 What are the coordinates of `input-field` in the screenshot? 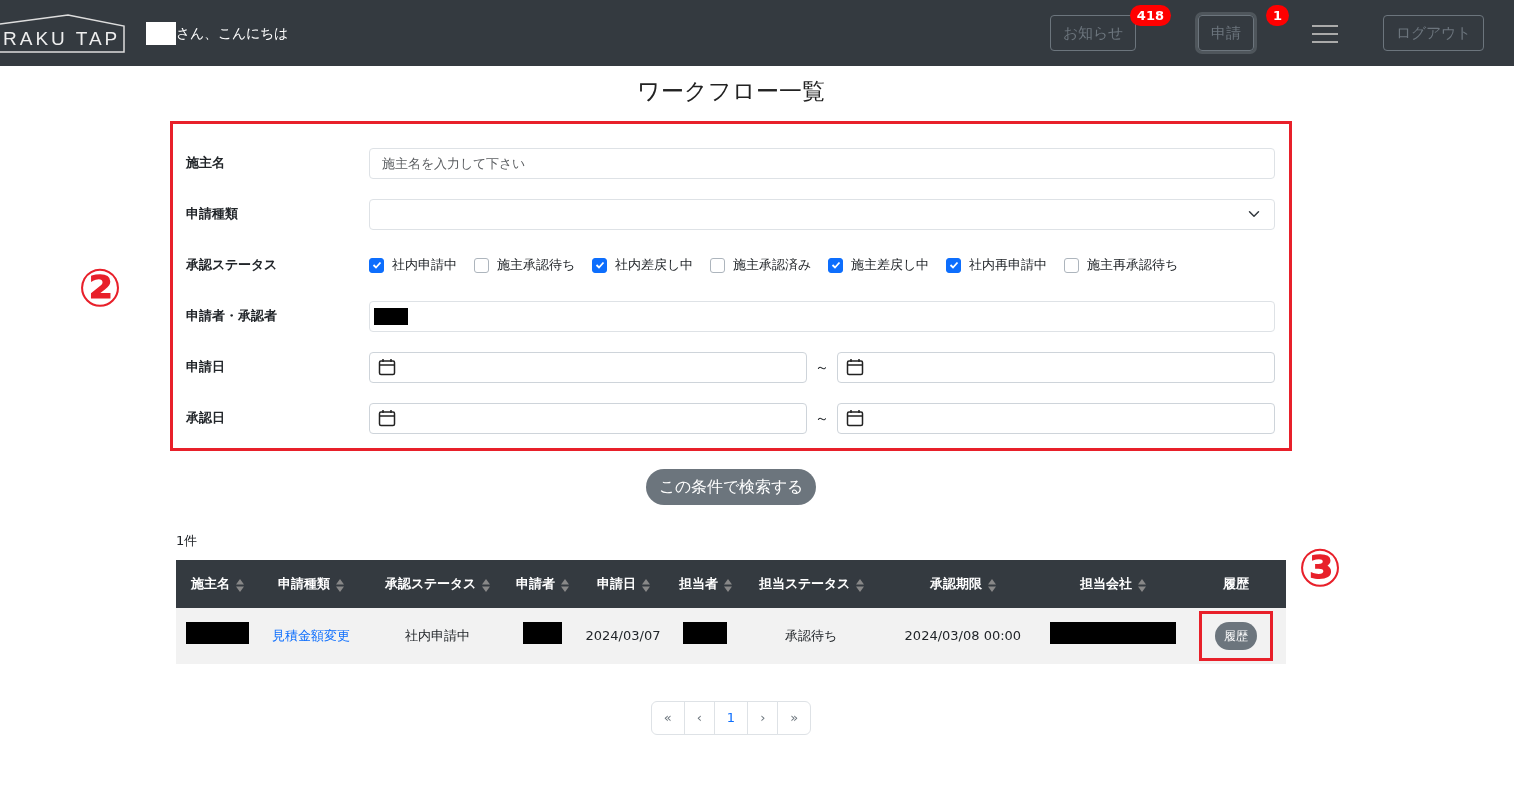 It's located at (822, 316).